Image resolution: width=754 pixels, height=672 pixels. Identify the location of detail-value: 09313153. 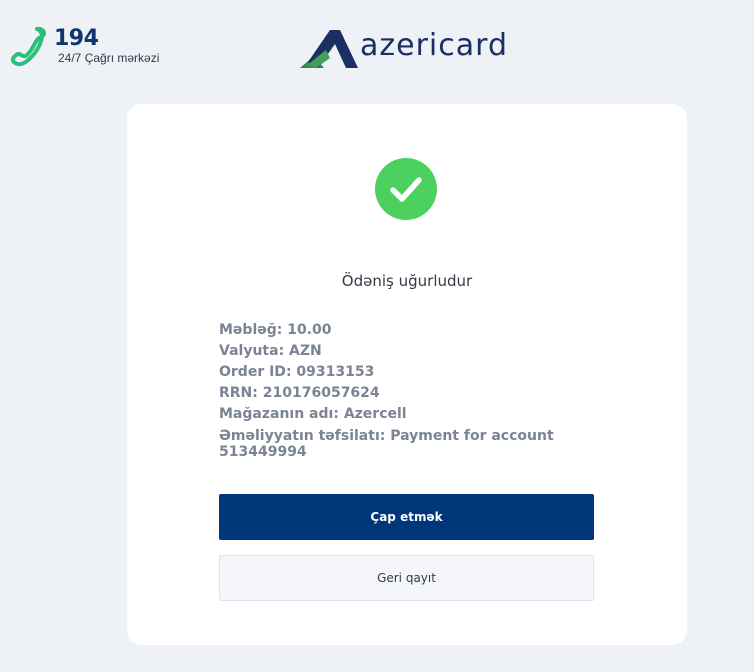
(335, 372).